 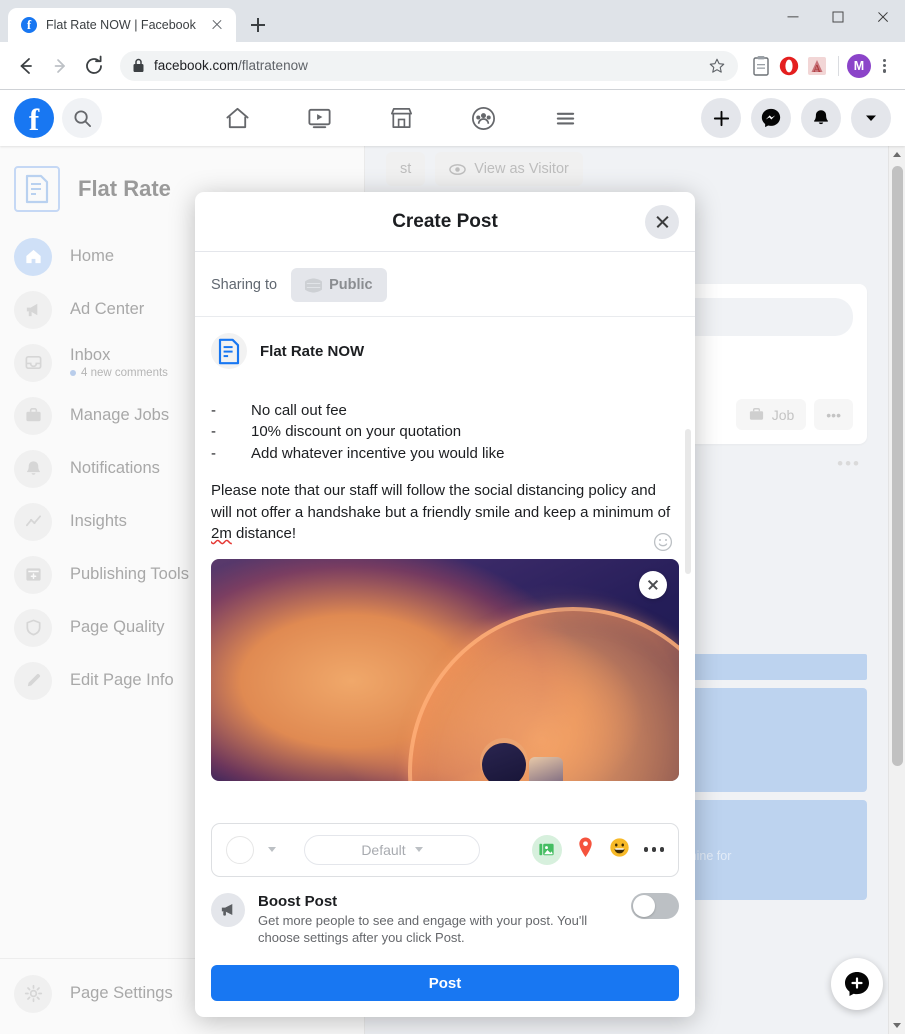 I want to click on dialog-header: Create Post, so click(x=445, y=222).